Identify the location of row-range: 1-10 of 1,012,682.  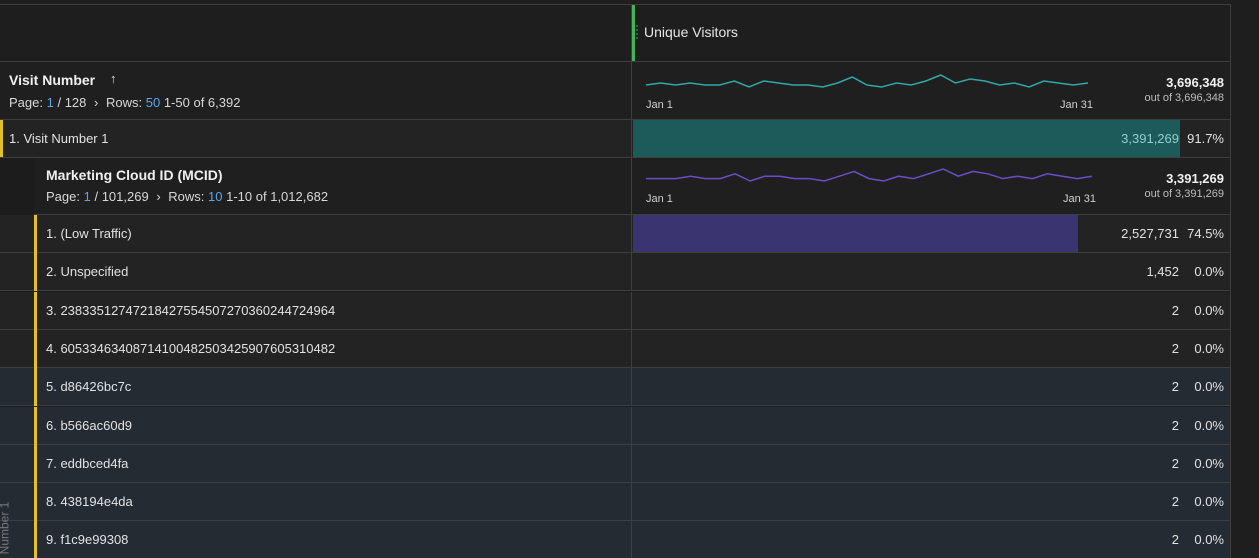
(277, 196).